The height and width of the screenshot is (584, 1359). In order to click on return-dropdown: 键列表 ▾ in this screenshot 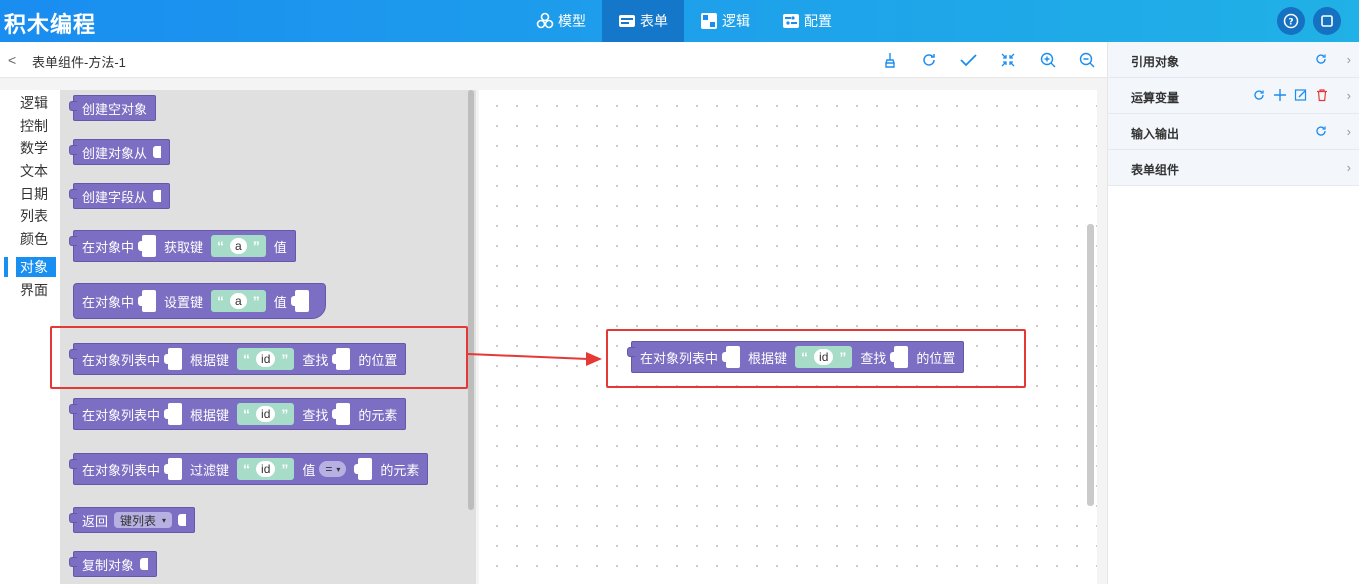, I will do `click(143, 520)`.